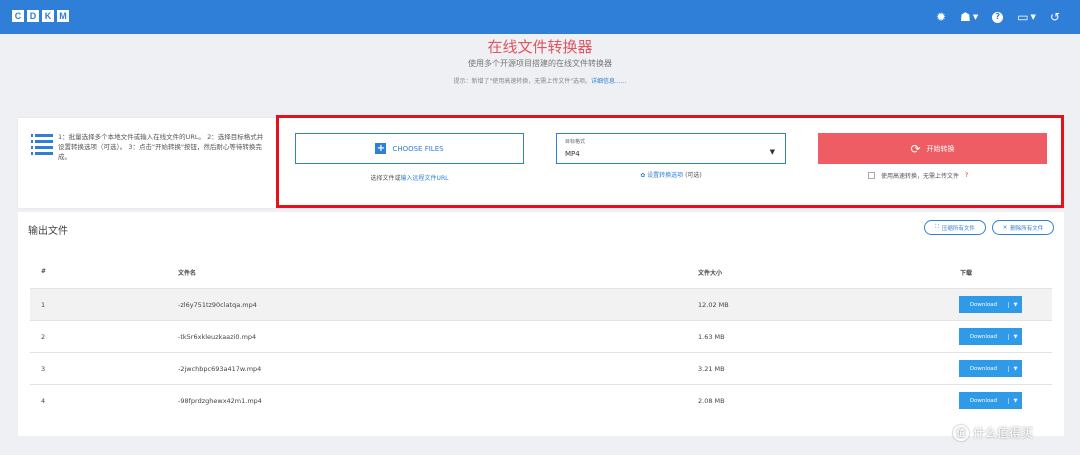 This screenshot has width=1080, height=455. What do you see at coordinates (385, 178) in the screenshot?
I see `hint-text: 选择文件或` at bounding box center [385, 178].